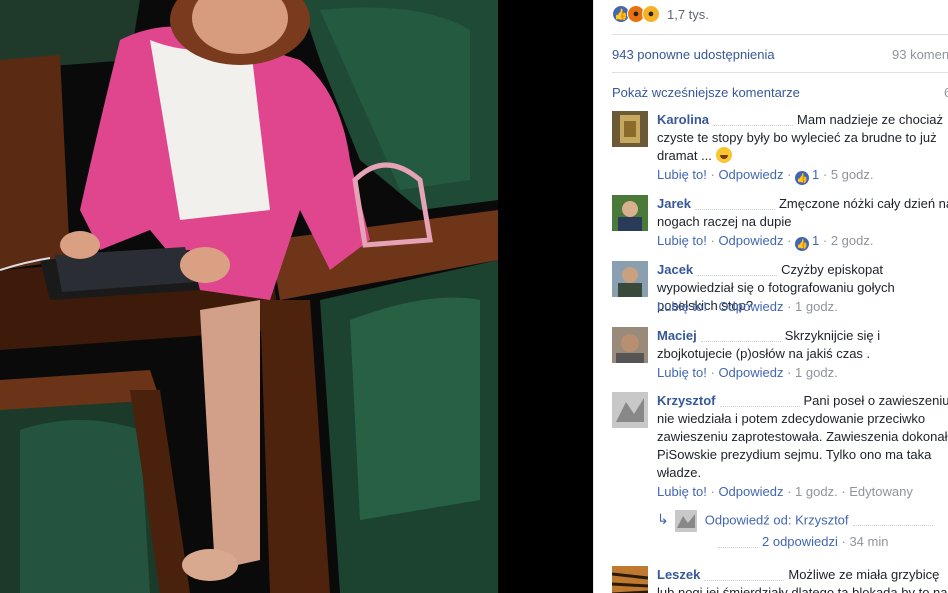 This screenshot has height=593, width=948. Describe the element at coordinates (852, 240) in the screenshot. I see `comment-time: 2 godz.` at that location.